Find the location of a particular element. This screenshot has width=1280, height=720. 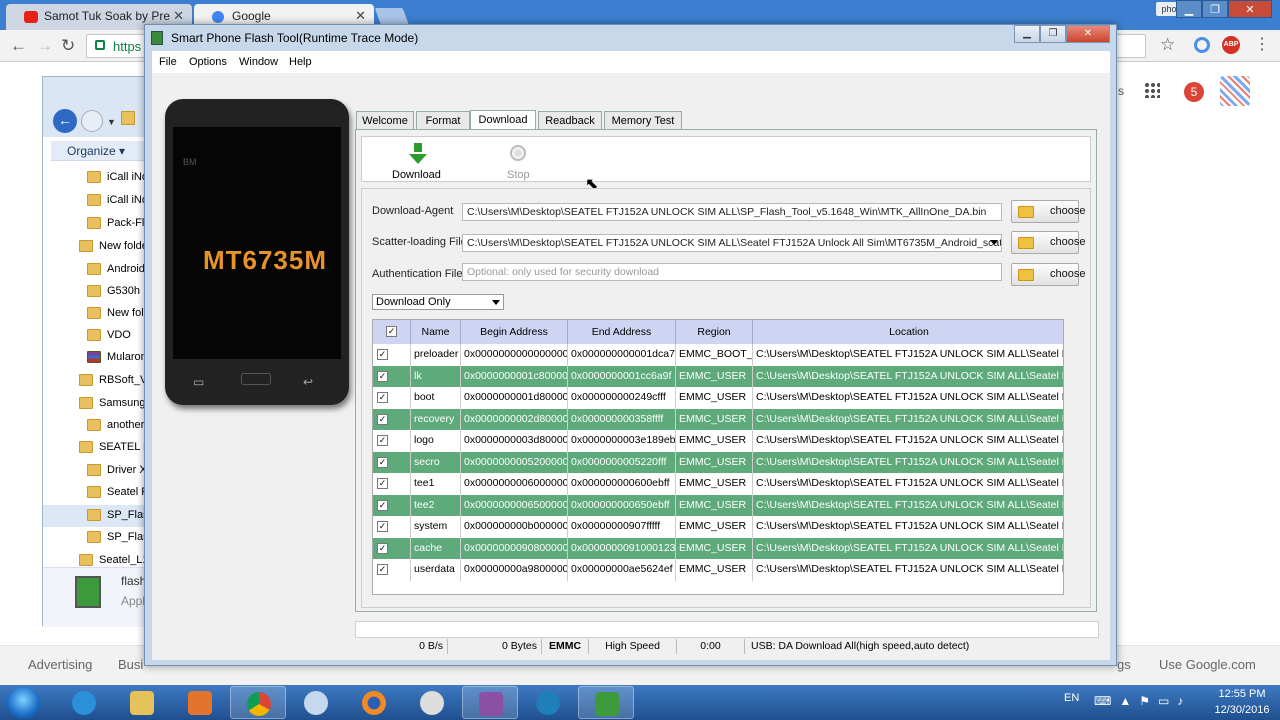

explorer-item: SEATEL FT is located at coordinates (99, 448).